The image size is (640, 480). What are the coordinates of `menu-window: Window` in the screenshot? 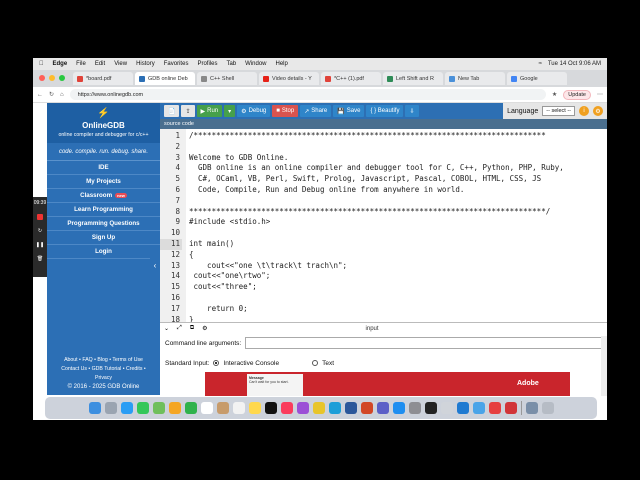 It's located at (255, 64).